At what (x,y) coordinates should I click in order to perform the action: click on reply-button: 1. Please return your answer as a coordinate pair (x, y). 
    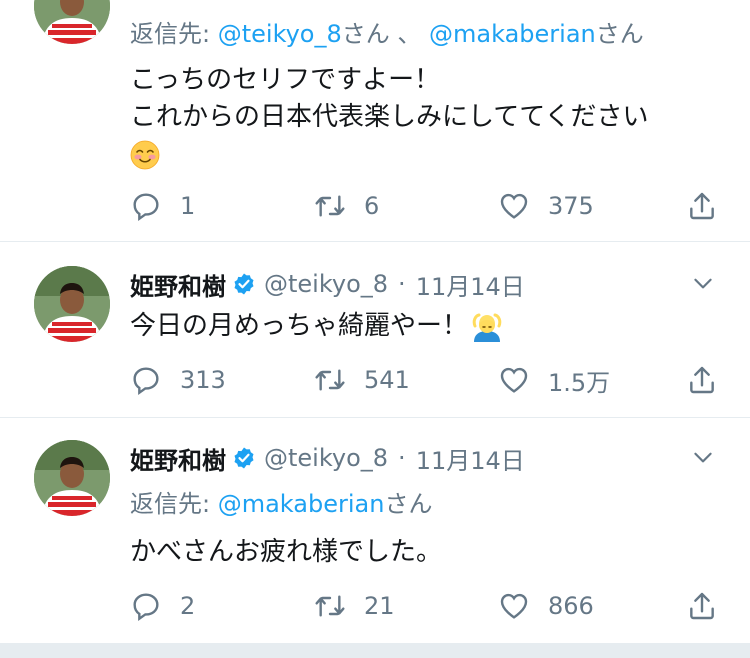
    Looking at the image, I should click on (162, 206).